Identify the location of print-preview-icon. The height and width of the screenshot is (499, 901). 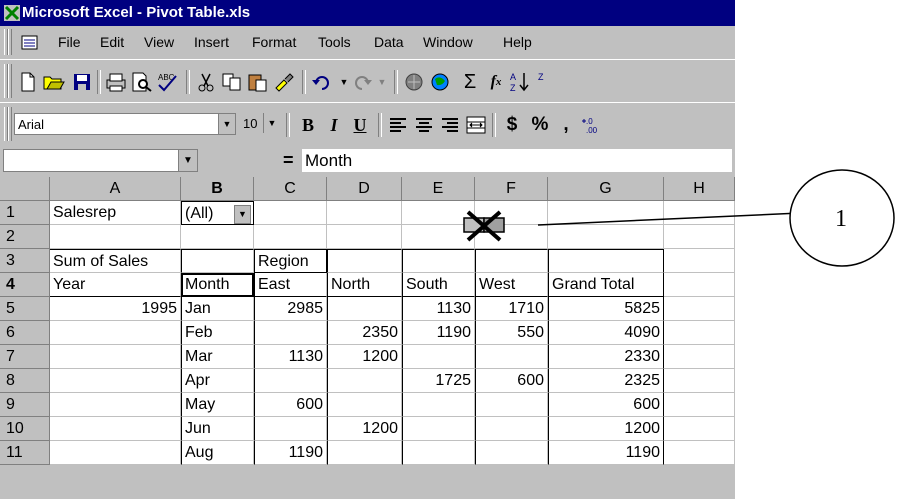
(142, 82).